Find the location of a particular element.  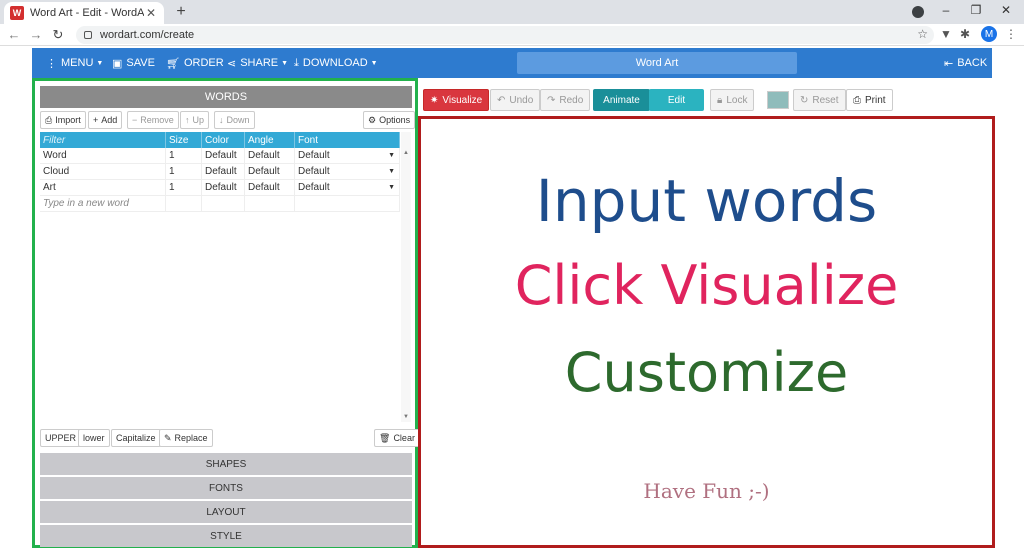

scroll-down-icon: ▼ is located at coordinates (406, 417).